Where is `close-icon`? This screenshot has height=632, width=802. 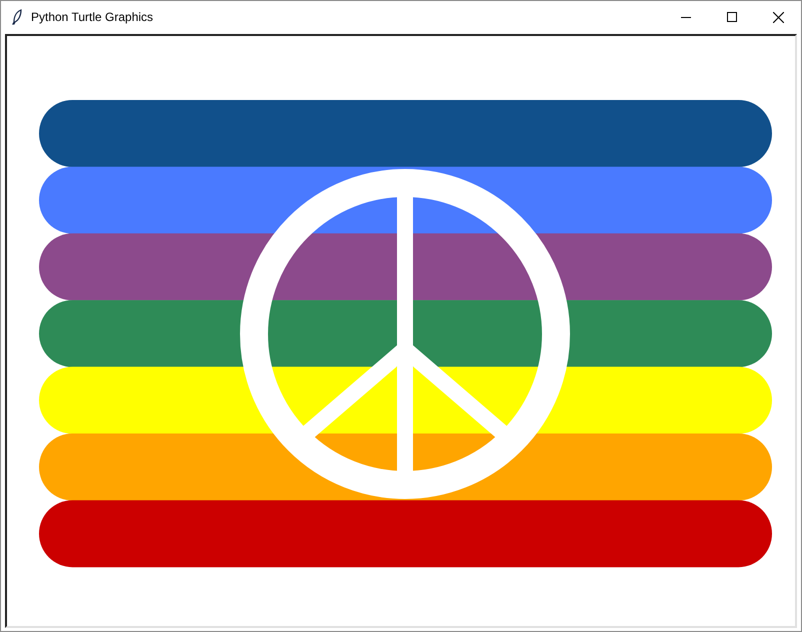 close-icon is located at coordinates (778, 17).